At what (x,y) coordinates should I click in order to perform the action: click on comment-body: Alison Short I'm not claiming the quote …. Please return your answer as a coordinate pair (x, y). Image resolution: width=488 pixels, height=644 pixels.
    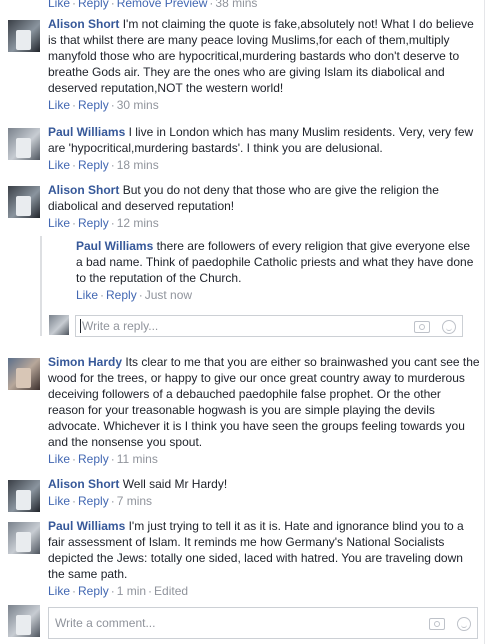
    Looking at the image, I should click on (261, 64).